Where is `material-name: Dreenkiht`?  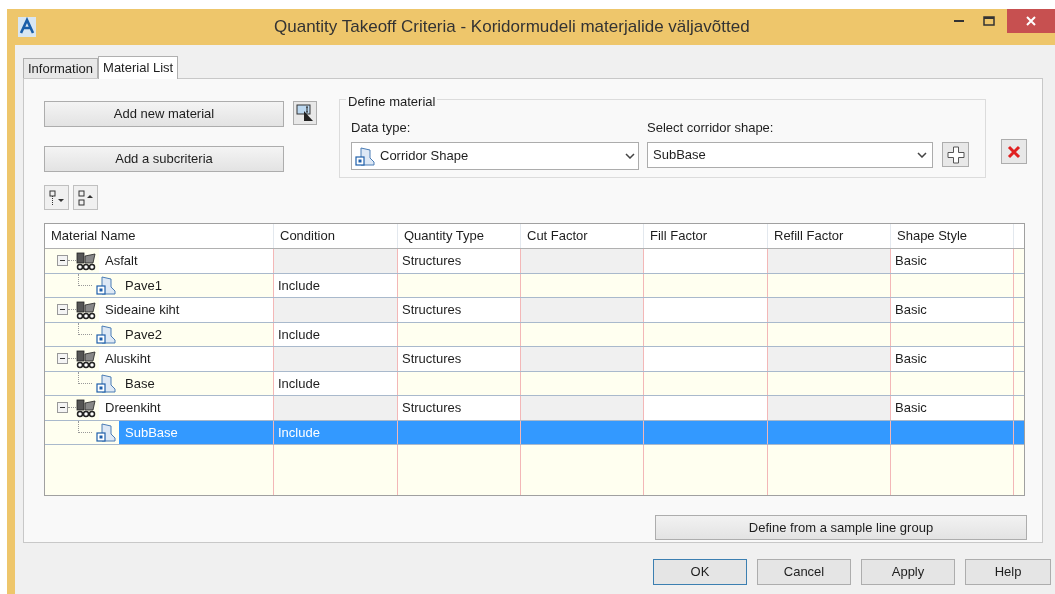
material-name: Dreenkiht is located at coordinates (186, 408).